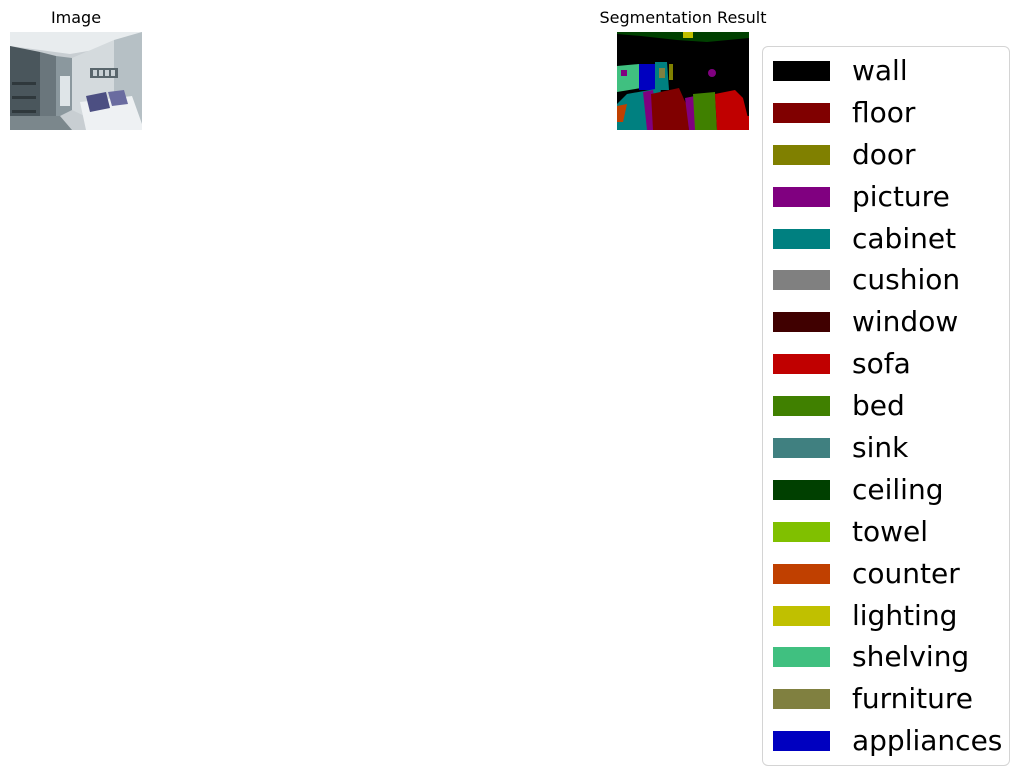 This screenshot has height=776, width=1021. I want to click on legend-label: towel, so click(890, 531).